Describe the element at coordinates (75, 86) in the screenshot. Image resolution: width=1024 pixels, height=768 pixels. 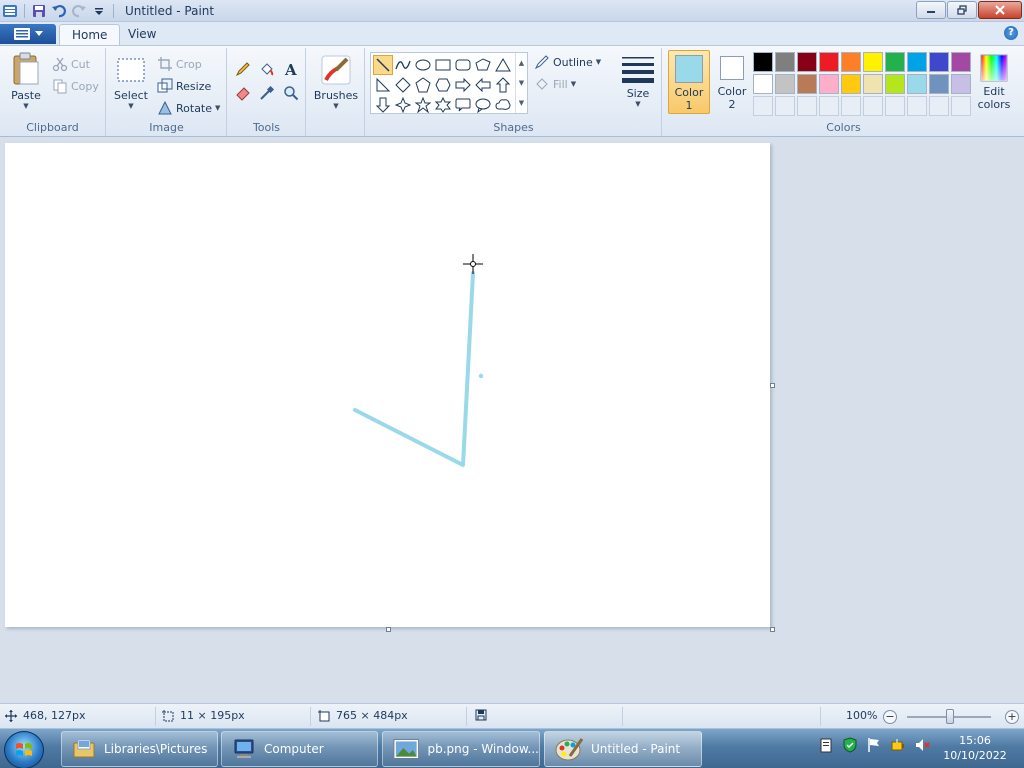
I see `copy-button: Copy` at that location.